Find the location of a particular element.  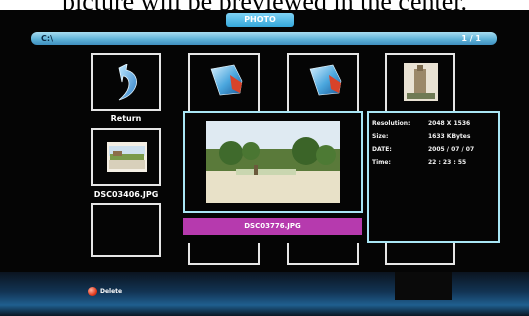

page-indicator: 1 / 1 is located at coordinates (471, 38).